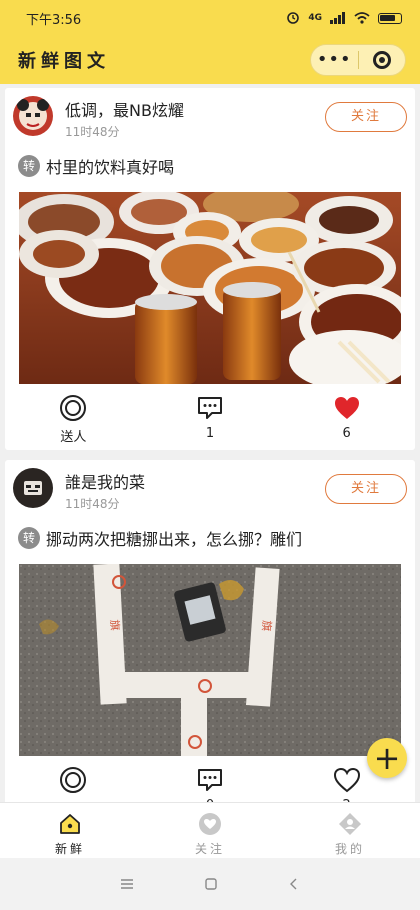 The image size is (420, 910). I want to click on post-actions: 送人 0 2, so click(210, 784).